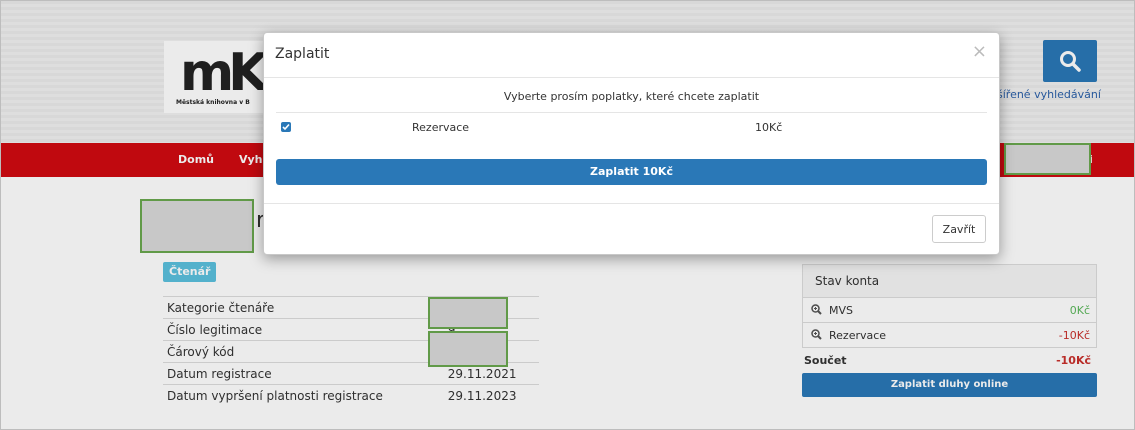 This screenshot has height=430, width=1135. I want to click on check-icon, so click(286, 127).